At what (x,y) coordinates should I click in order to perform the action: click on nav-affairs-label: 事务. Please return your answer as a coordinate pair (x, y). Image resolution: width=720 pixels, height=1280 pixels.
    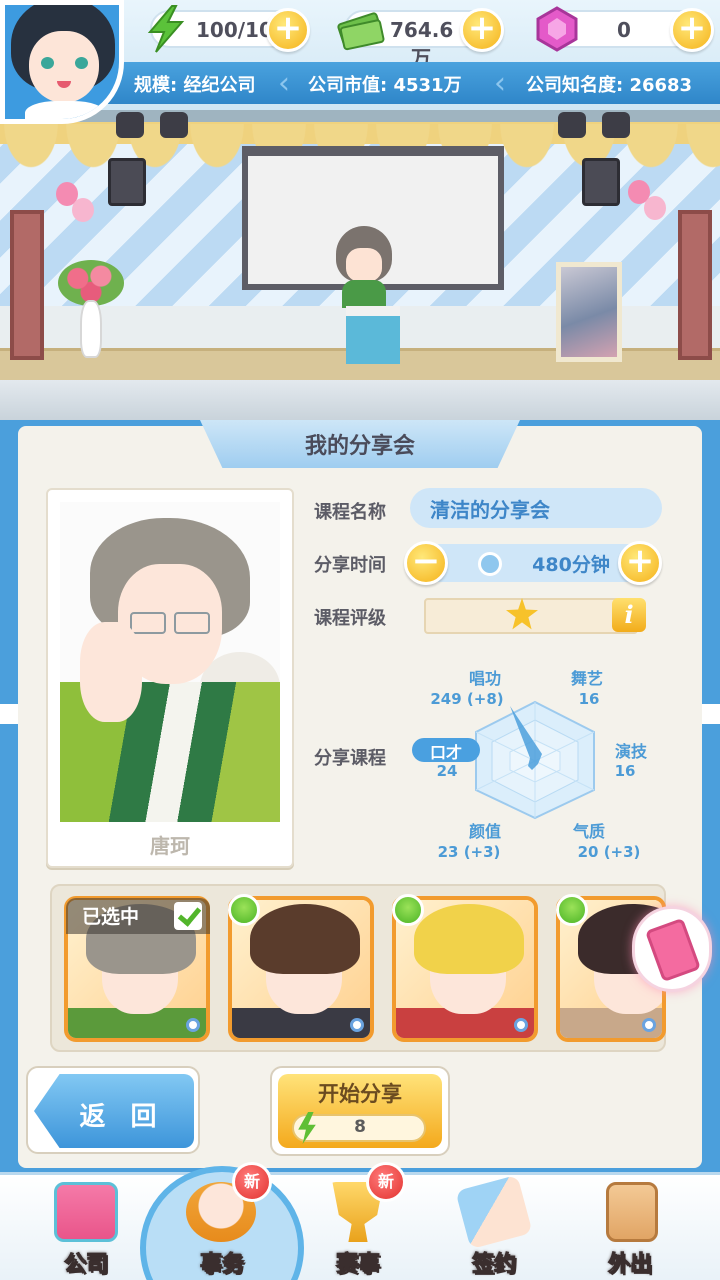
    Looking at the image, I should click on (221, 1265).